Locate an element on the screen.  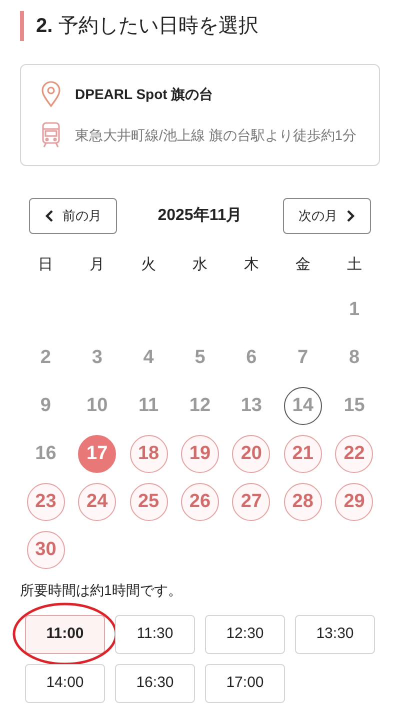
location-pin-icon is located at coordinates (51, 94).